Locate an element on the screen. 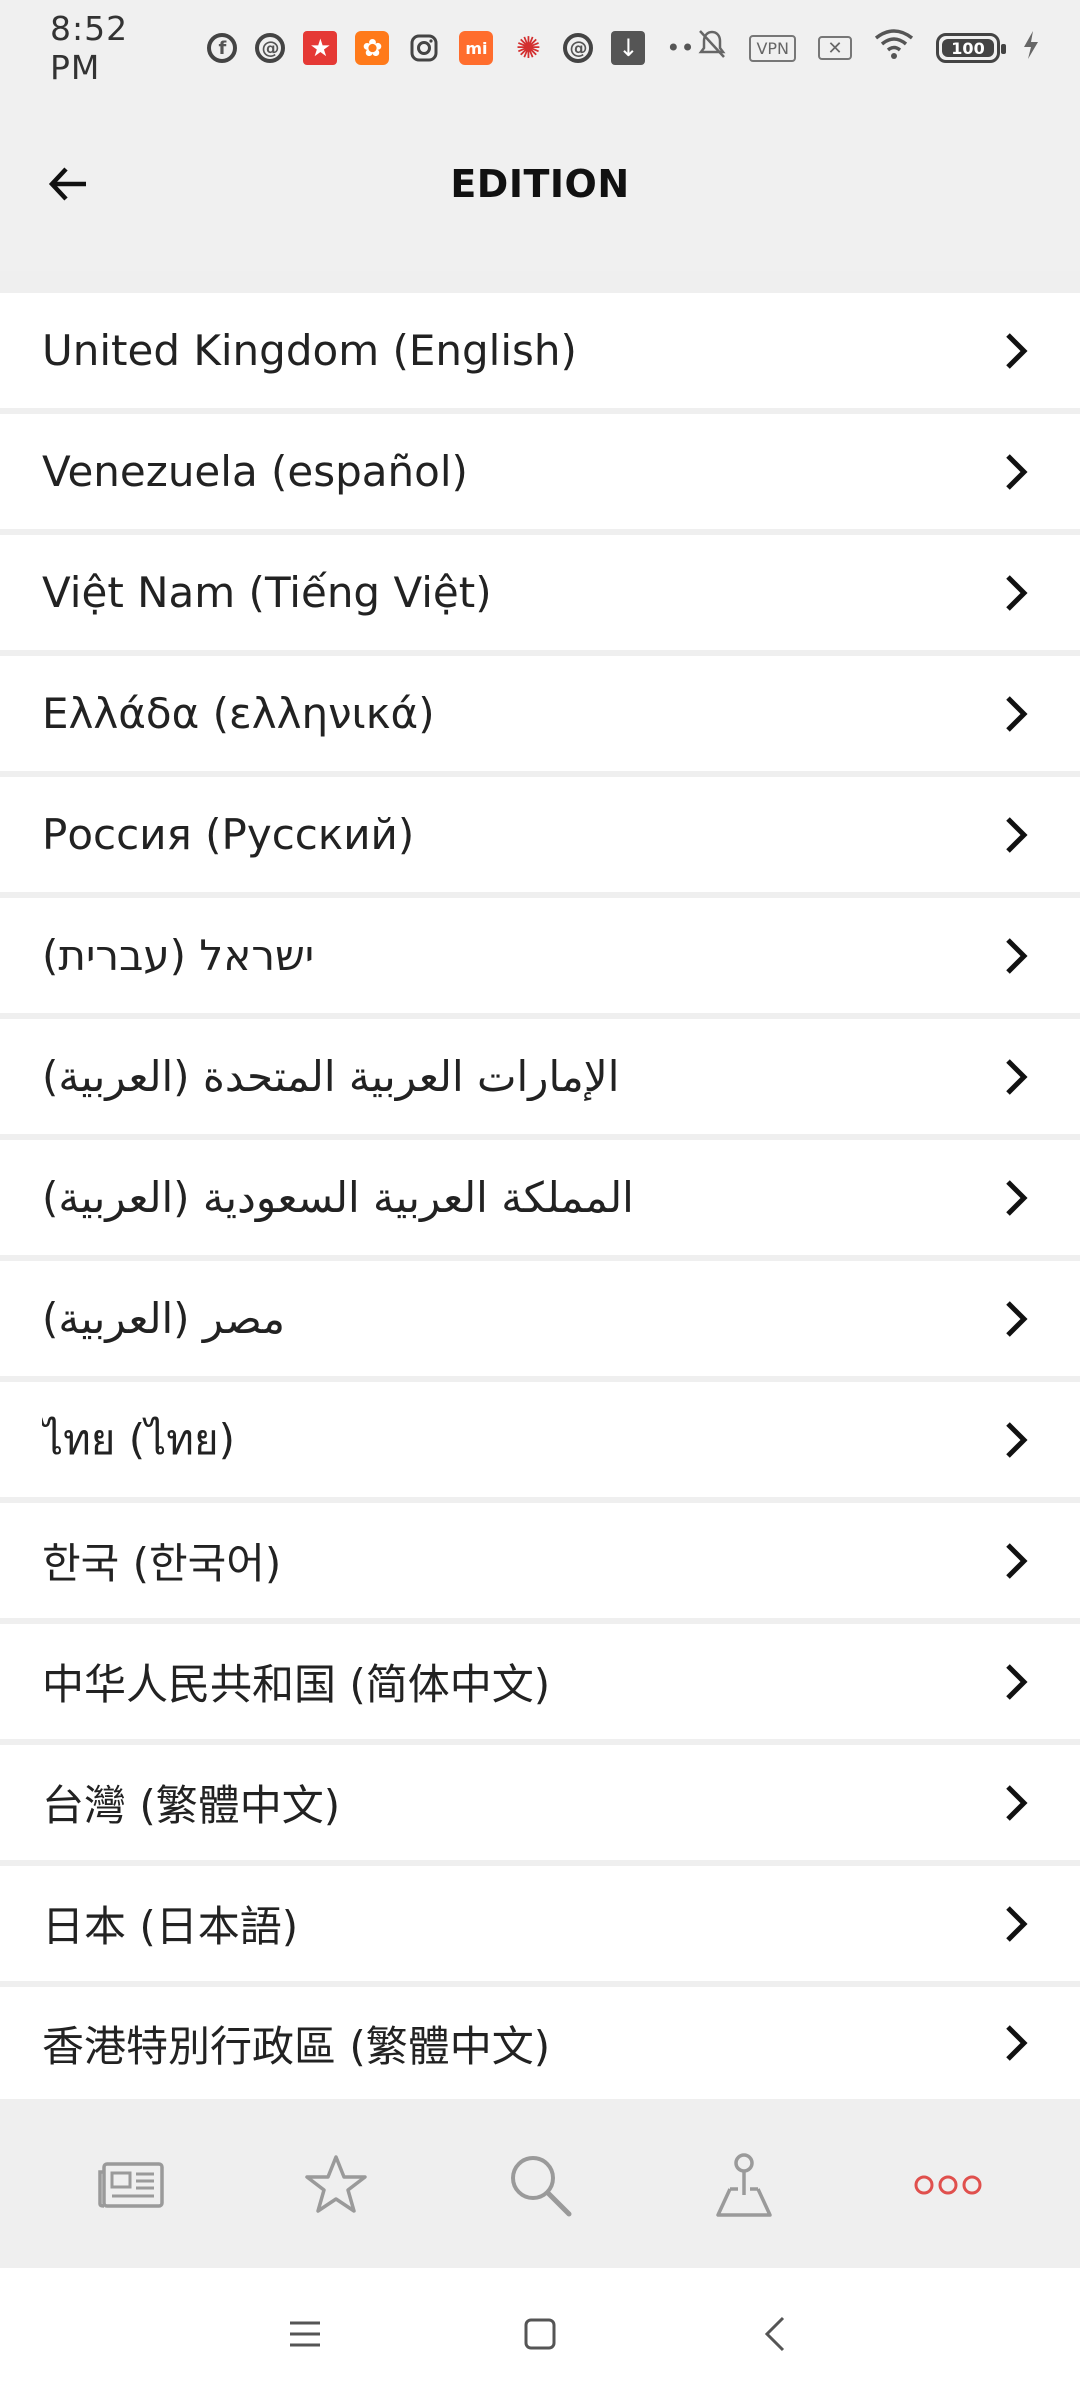 The image size is (1080, 2400). edition-item-korea: 한국 (한국어) is located at coordinates (540, 1560).